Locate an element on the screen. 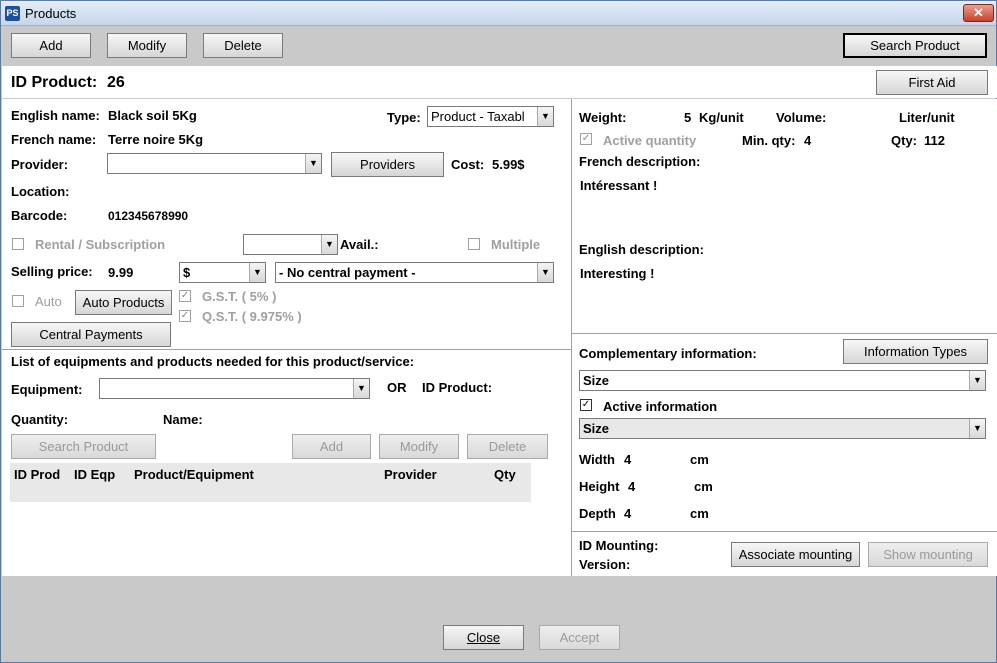 The height and width of the screenshot is (663, 997). type-value: Product - Taxabl is located at coordinates (478, 116).